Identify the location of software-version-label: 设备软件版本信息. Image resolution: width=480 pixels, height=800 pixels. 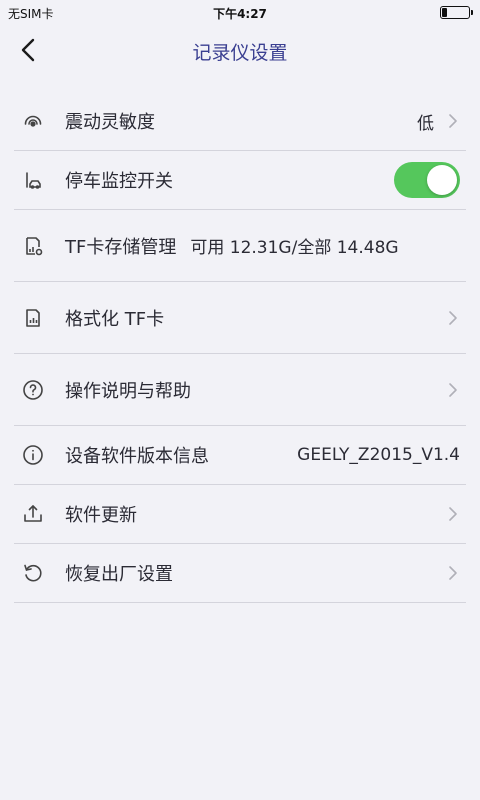
(137, 456).